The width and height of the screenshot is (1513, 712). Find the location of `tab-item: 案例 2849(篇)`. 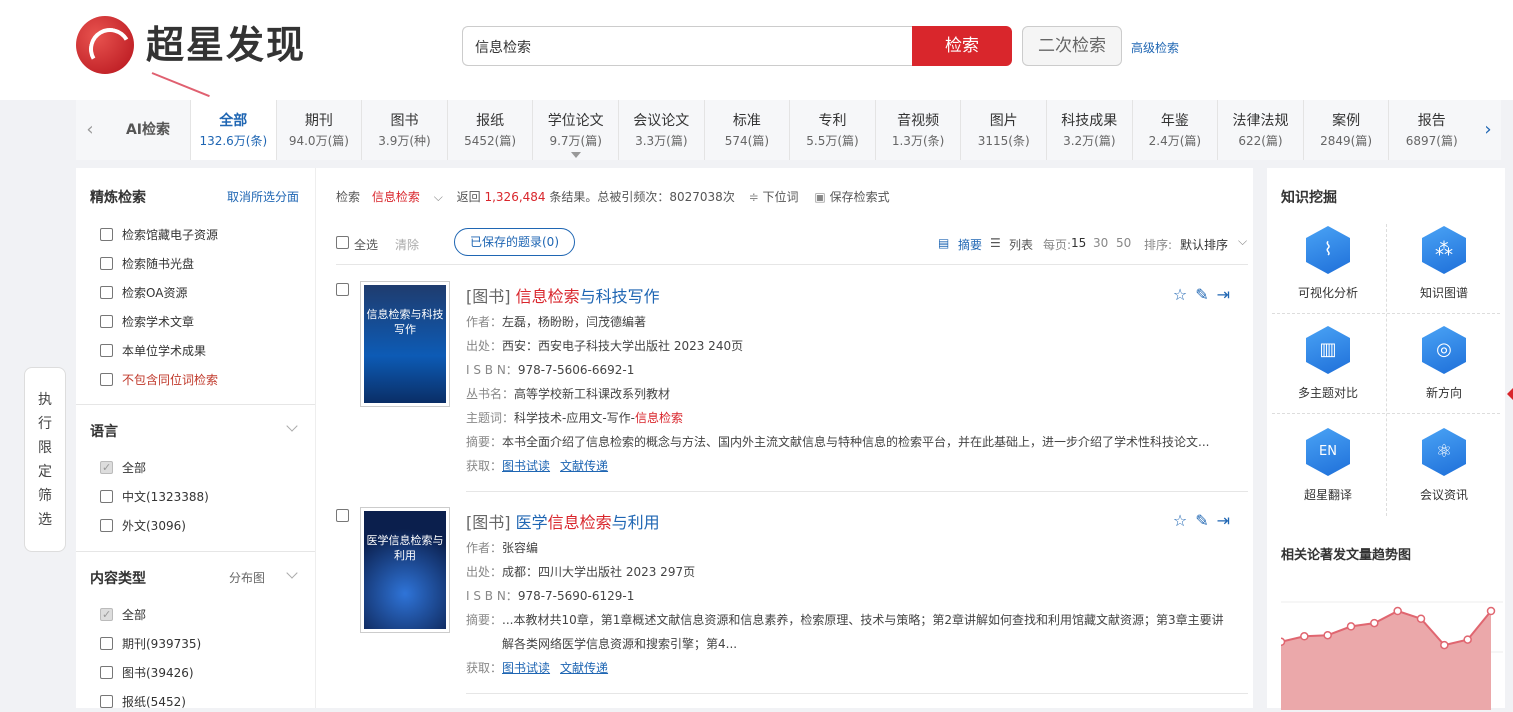

tab-item: 案例 2849(篇) is located at coordinates (1345, 130).